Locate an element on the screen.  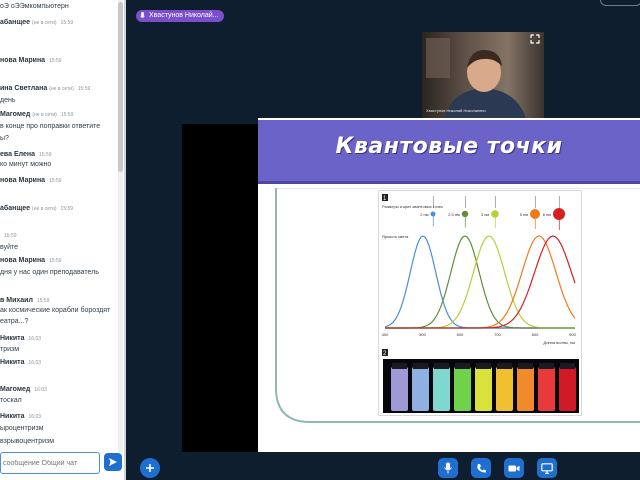
dot-size-legend: 2 нм 2,5 нм 3 нм 5 нм 6 нм is located at coordinates (492, 213).